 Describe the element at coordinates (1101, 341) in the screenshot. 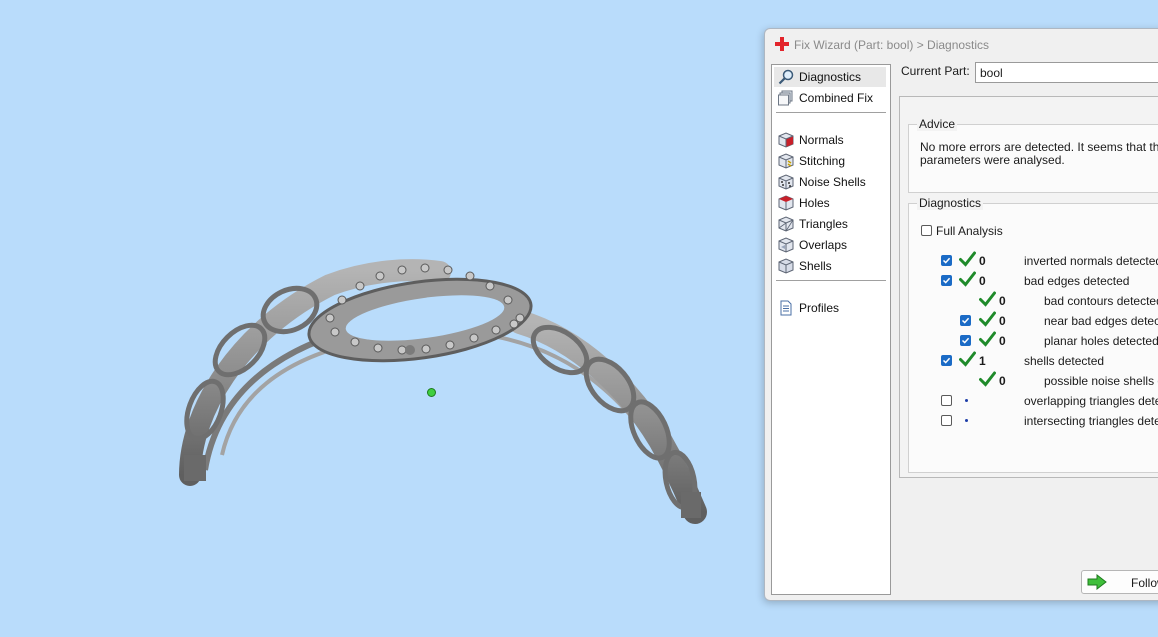

I see `planar-holes-label: planar holes detected` at that location.